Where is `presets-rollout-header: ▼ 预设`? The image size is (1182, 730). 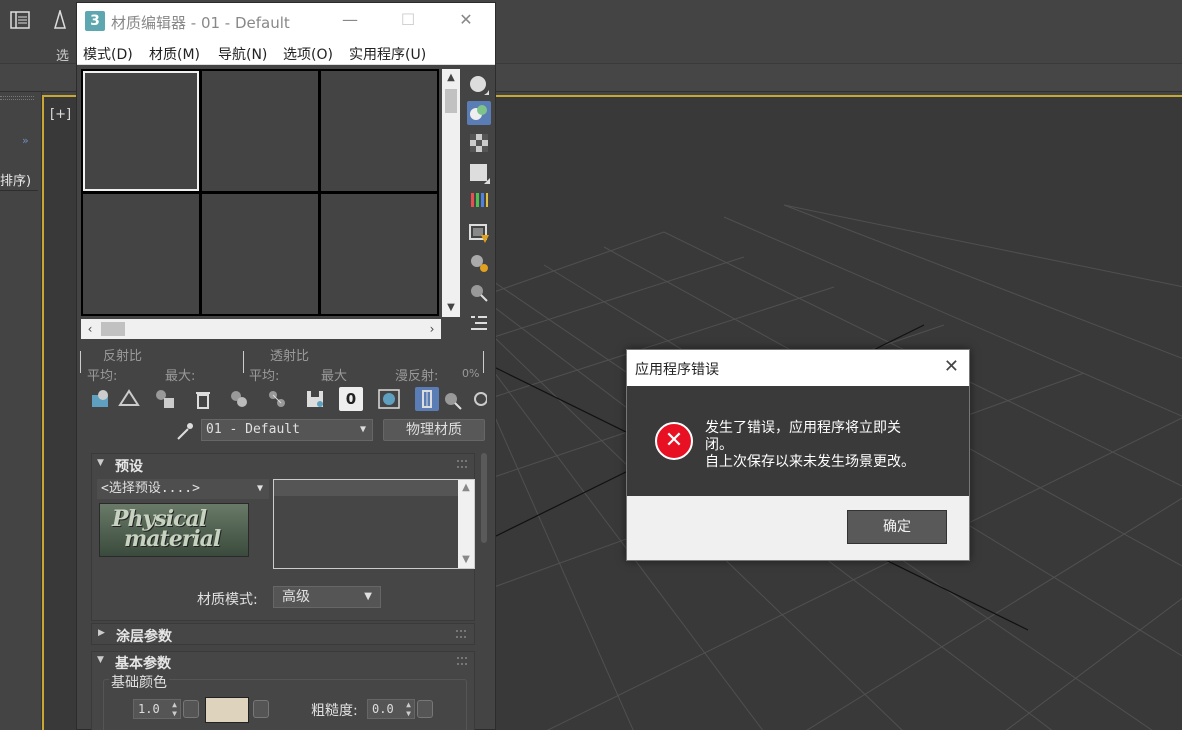 presets-rollout-header: ▼ 预设 is located at coordinates (283, 465).